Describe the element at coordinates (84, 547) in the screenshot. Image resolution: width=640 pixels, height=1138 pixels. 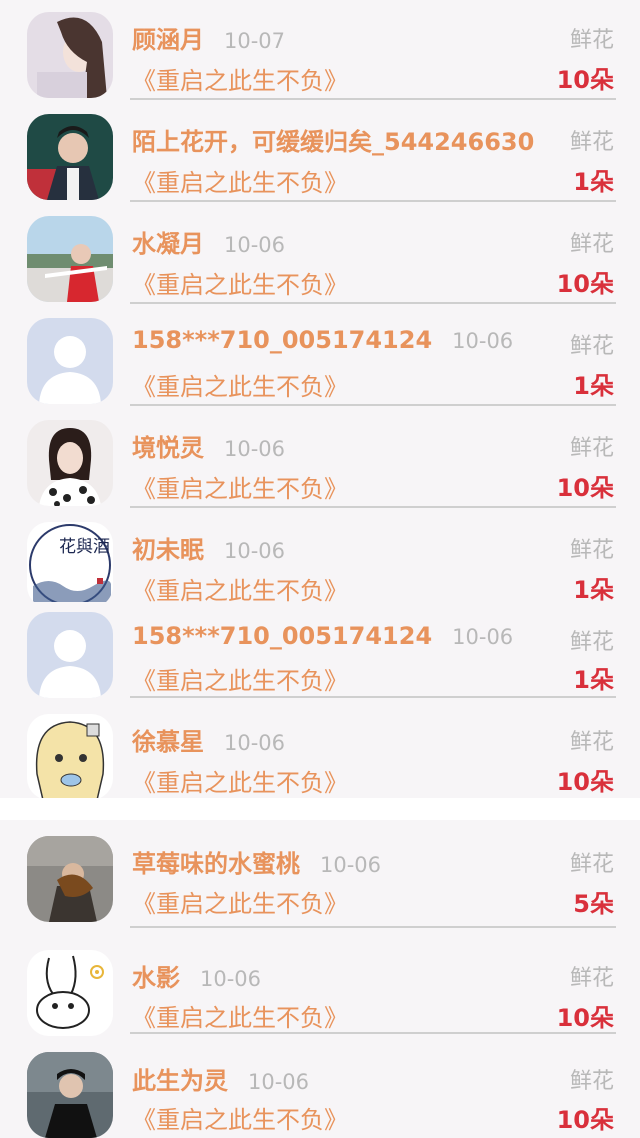
I see `avatar-seal-text: 花與酒` at that location.